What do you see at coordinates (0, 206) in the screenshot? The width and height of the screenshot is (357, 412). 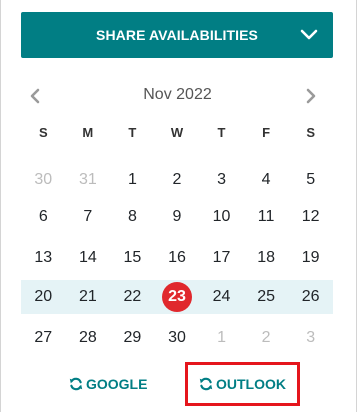 I see `panel-left-border` at bounding box center [0, 206].